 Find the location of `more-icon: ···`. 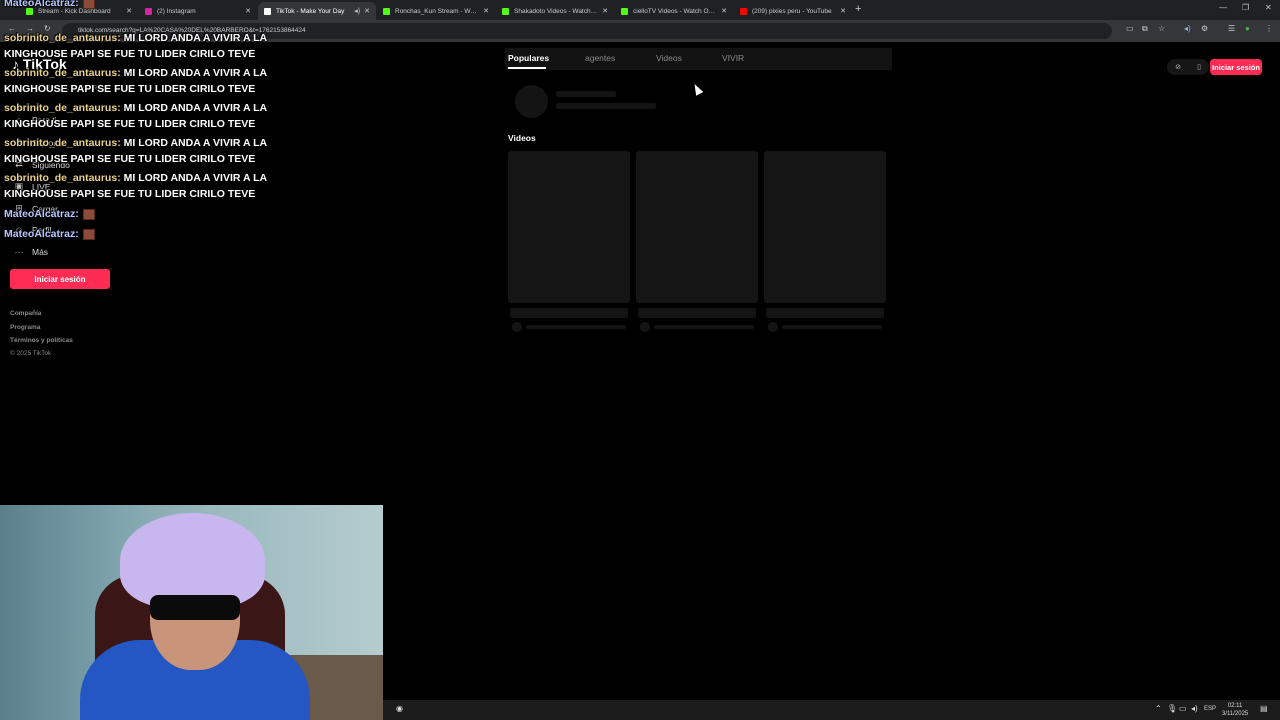

more-icon: ··· is located at coordinates (19, 252).